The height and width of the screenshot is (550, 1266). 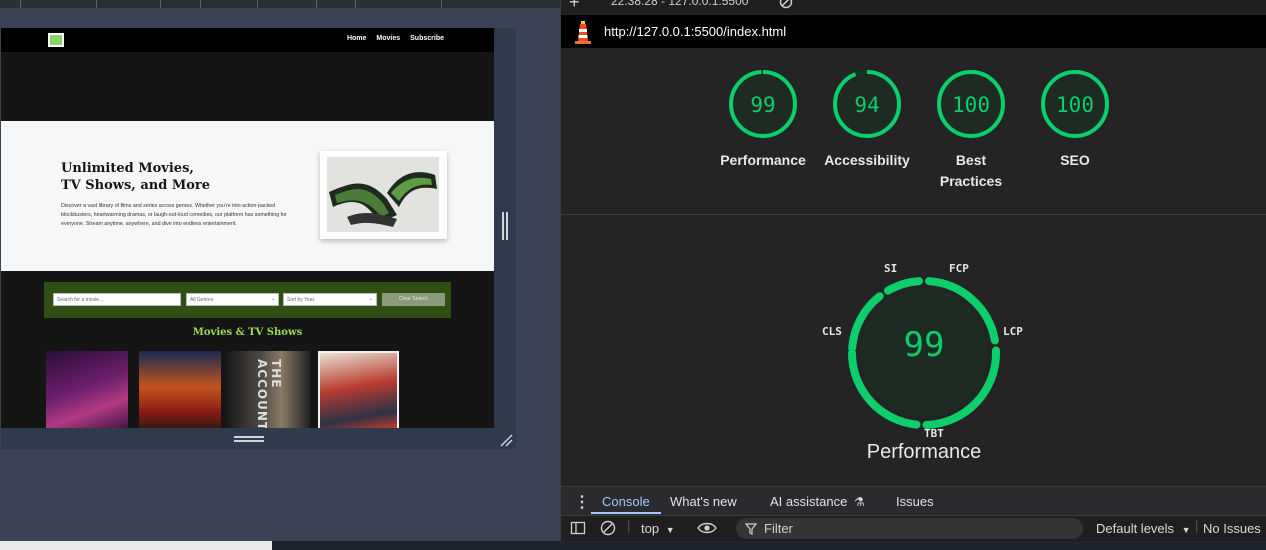 I want to click on taskbar-search-area, so click(x=136, y=545).